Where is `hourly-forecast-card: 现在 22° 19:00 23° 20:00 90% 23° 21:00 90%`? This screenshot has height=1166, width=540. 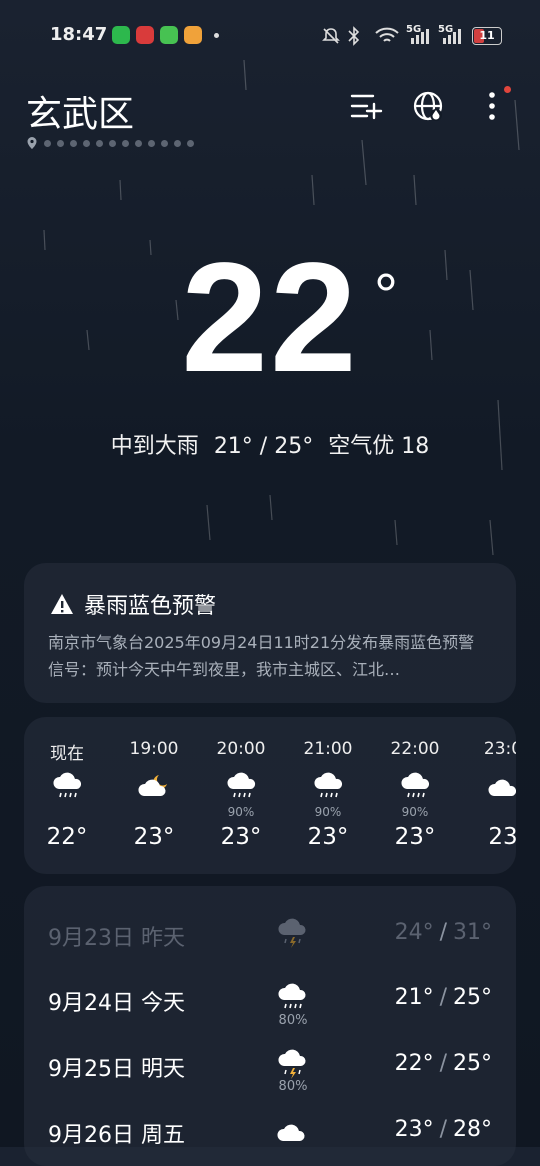 hourly-forecast-card: 现在 22° 19:00 23° 20:00 90% 23° 21:00 90% is located at coordinates (270, 795).